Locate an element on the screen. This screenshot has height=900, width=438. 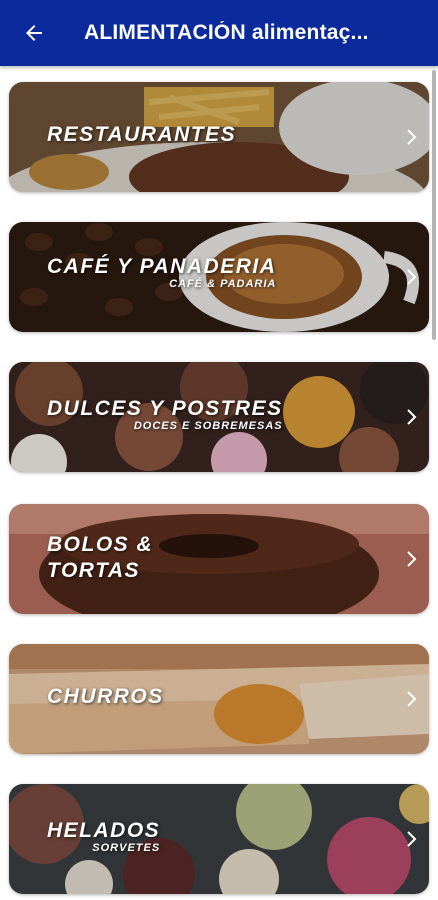
category-label: CHURROS is located at coordinates (105, 697).